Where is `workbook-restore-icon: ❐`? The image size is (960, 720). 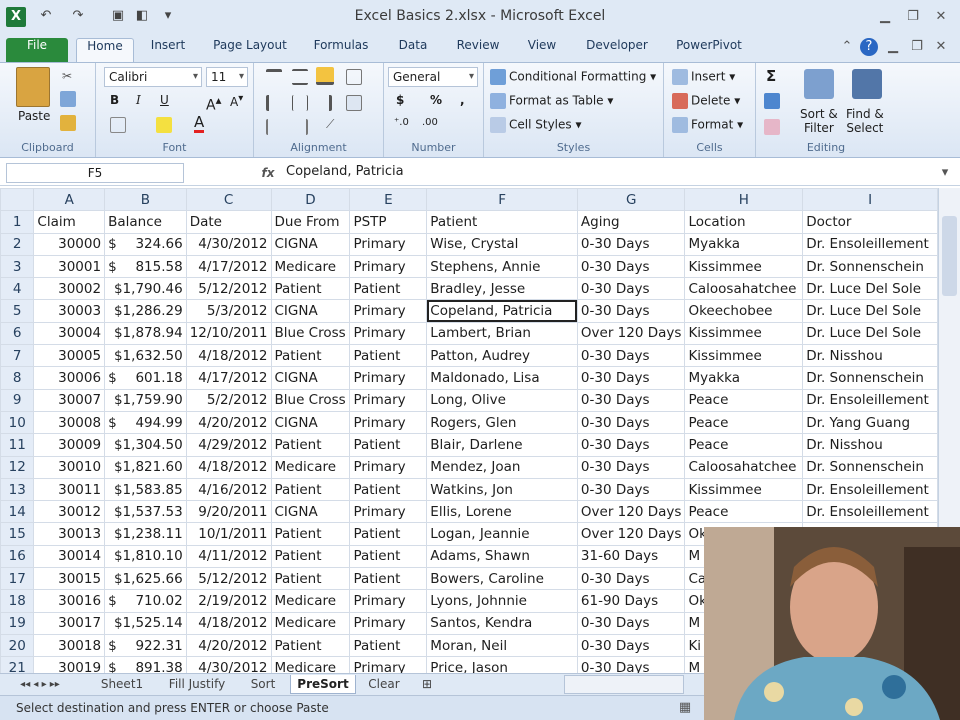
workbook-restore-icon: ❐ is located at coordinates (917, 47).